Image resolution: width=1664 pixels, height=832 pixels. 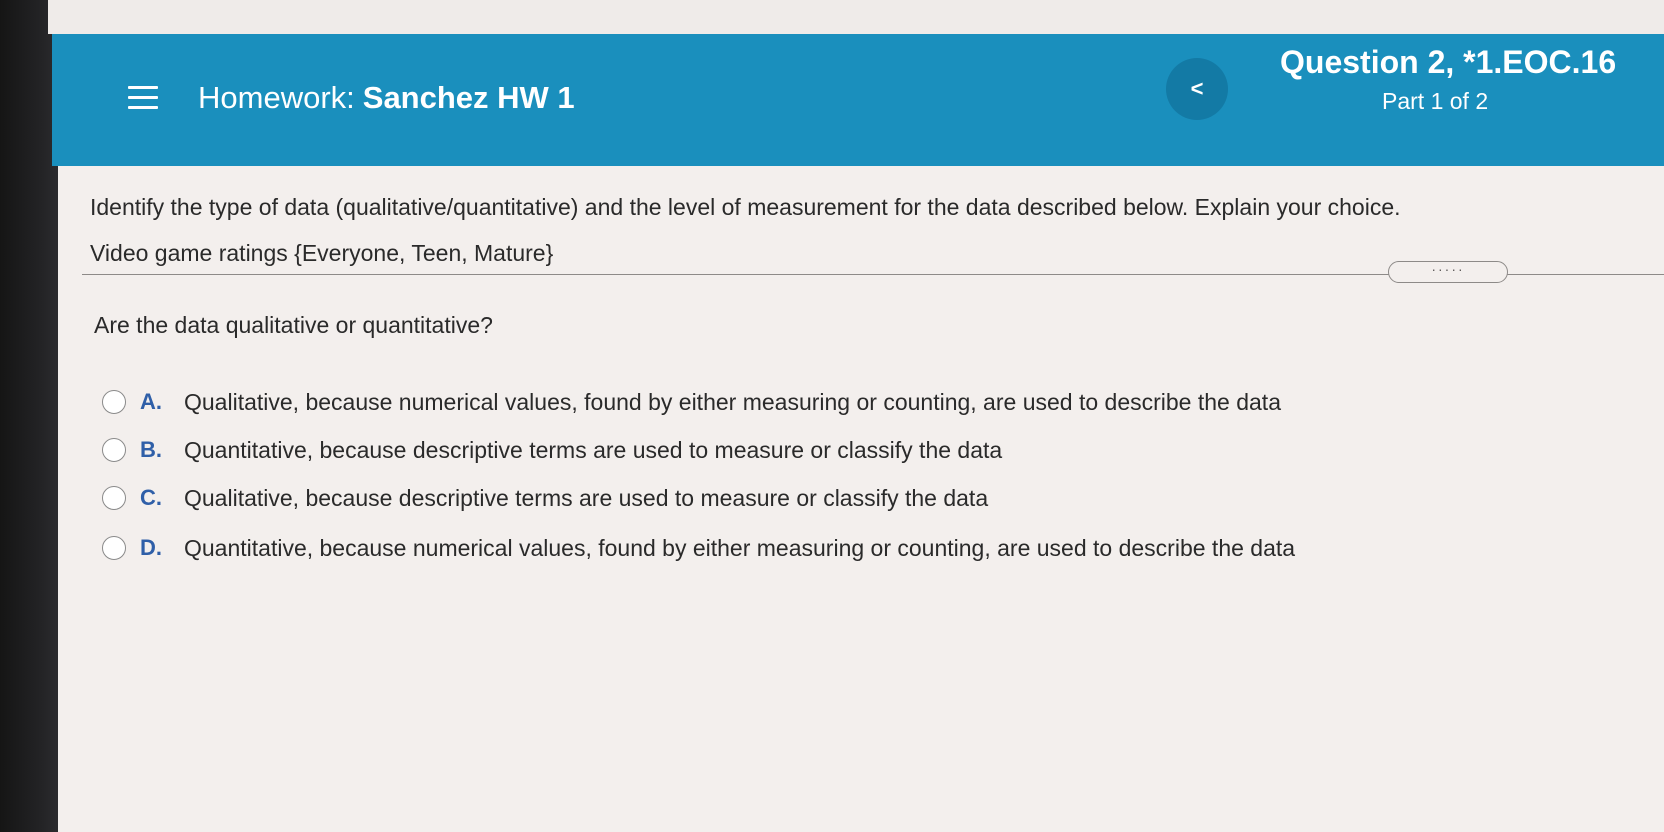 I want to click on expand-more-button: ·····, so click(x=1448, y=272).